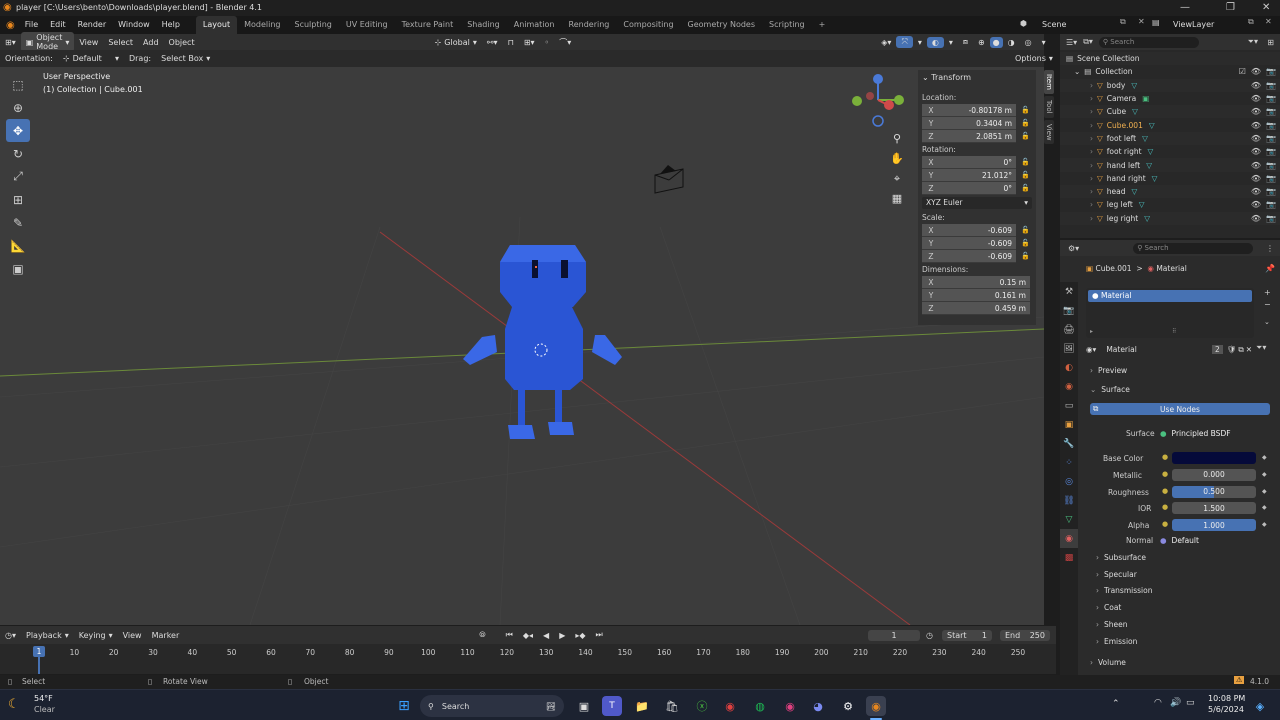  Describe the element at coordinates (96, 635) in the screenshot. I see `menu-keying: Keying ▾` at that location.